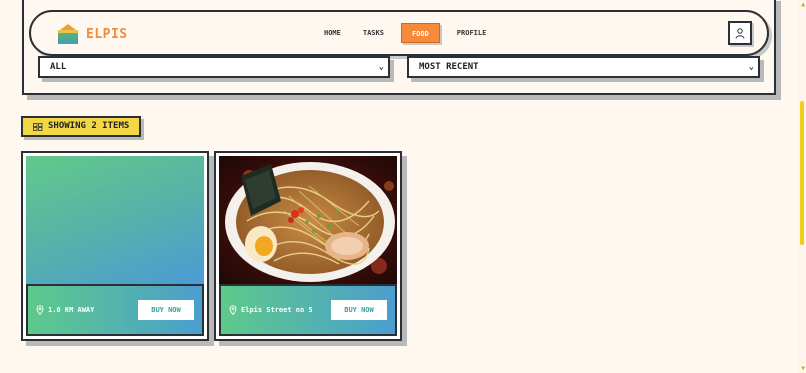 Image resolution: width=806 pixels, height=373 pixels. What do you see at coordinates (373, 33) in the screenshot?
I see `nav-tasks: TASKS` at bounding box center [373, 33].